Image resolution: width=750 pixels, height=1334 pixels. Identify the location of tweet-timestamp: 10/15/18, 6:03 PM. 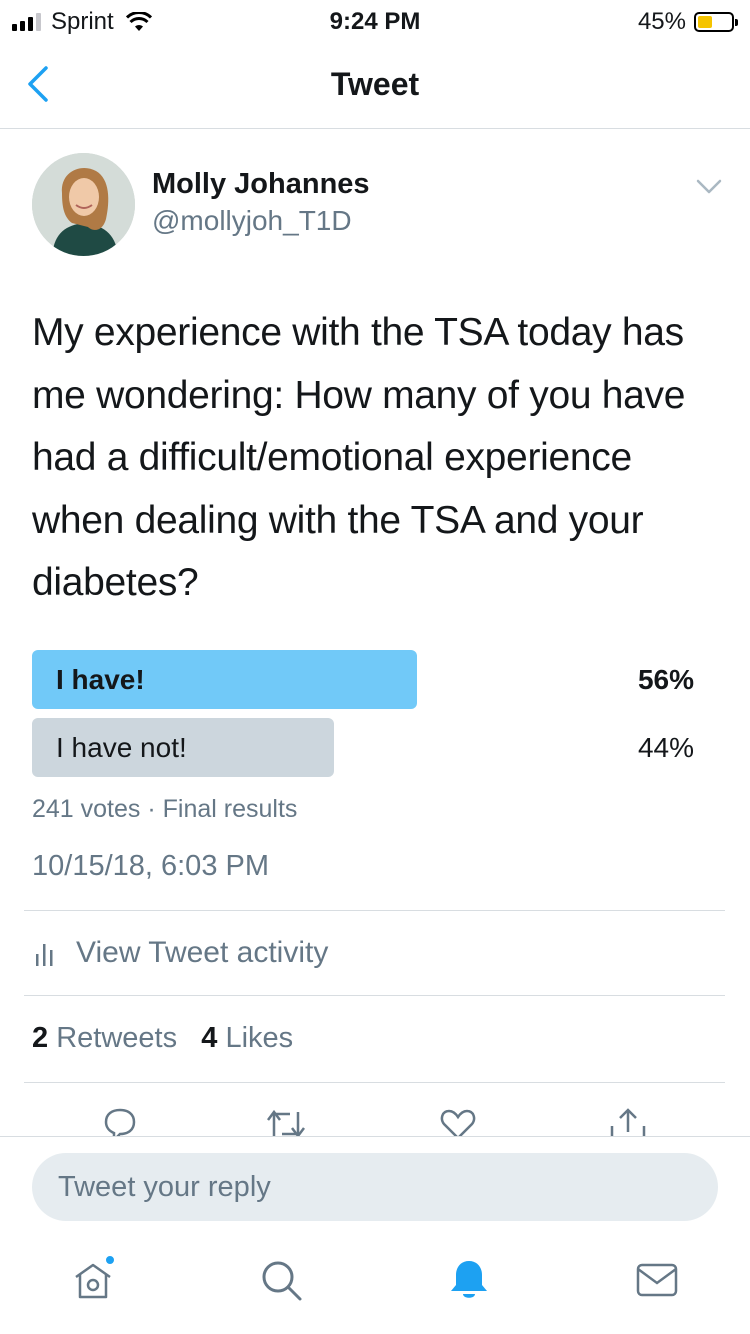
(150, 866).